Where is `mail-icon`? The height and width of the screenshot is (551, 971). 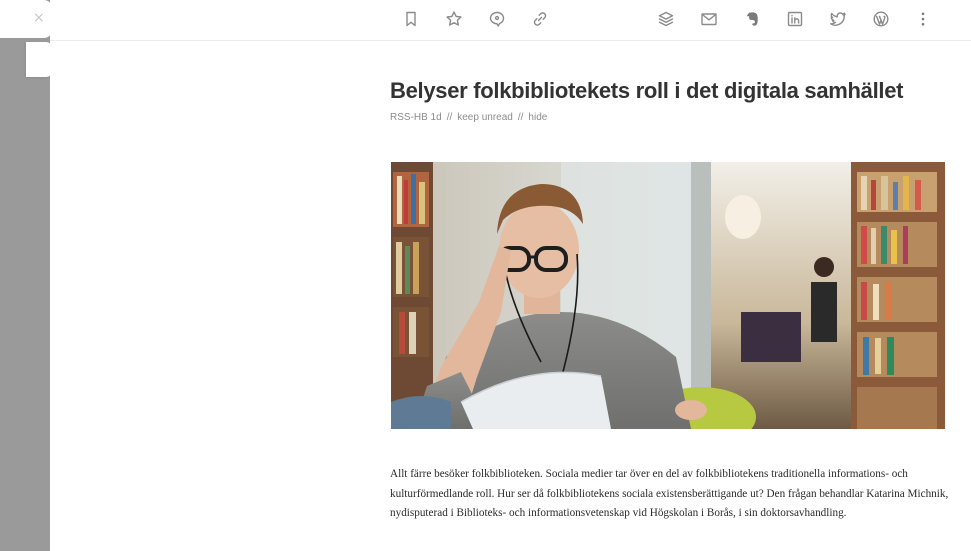 mail-icon is located at coordinates (709, 19).